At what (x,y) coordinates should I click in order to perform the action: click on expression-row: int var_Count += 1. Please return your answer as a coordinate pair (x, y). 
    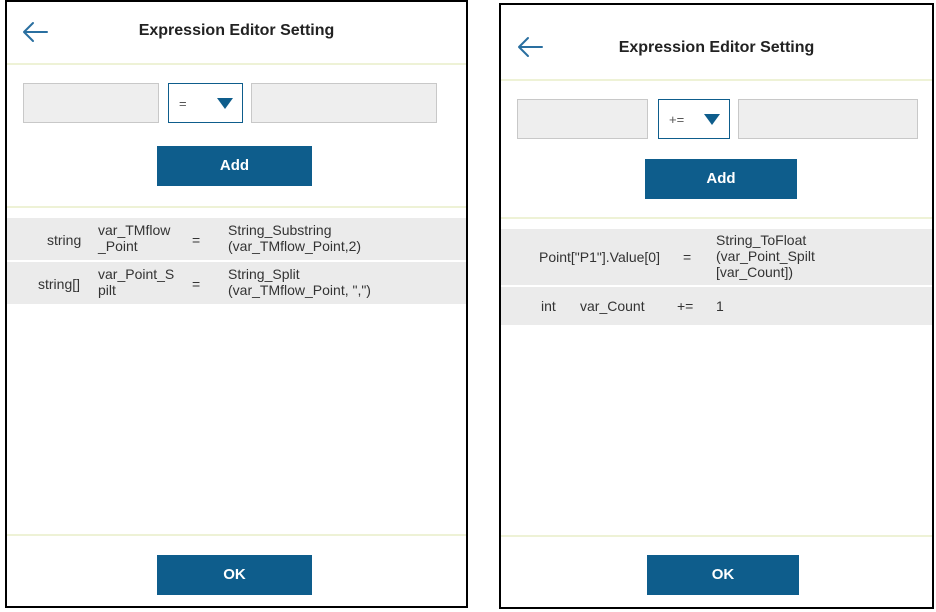
    Looking at the image, I should click on (716, 306).